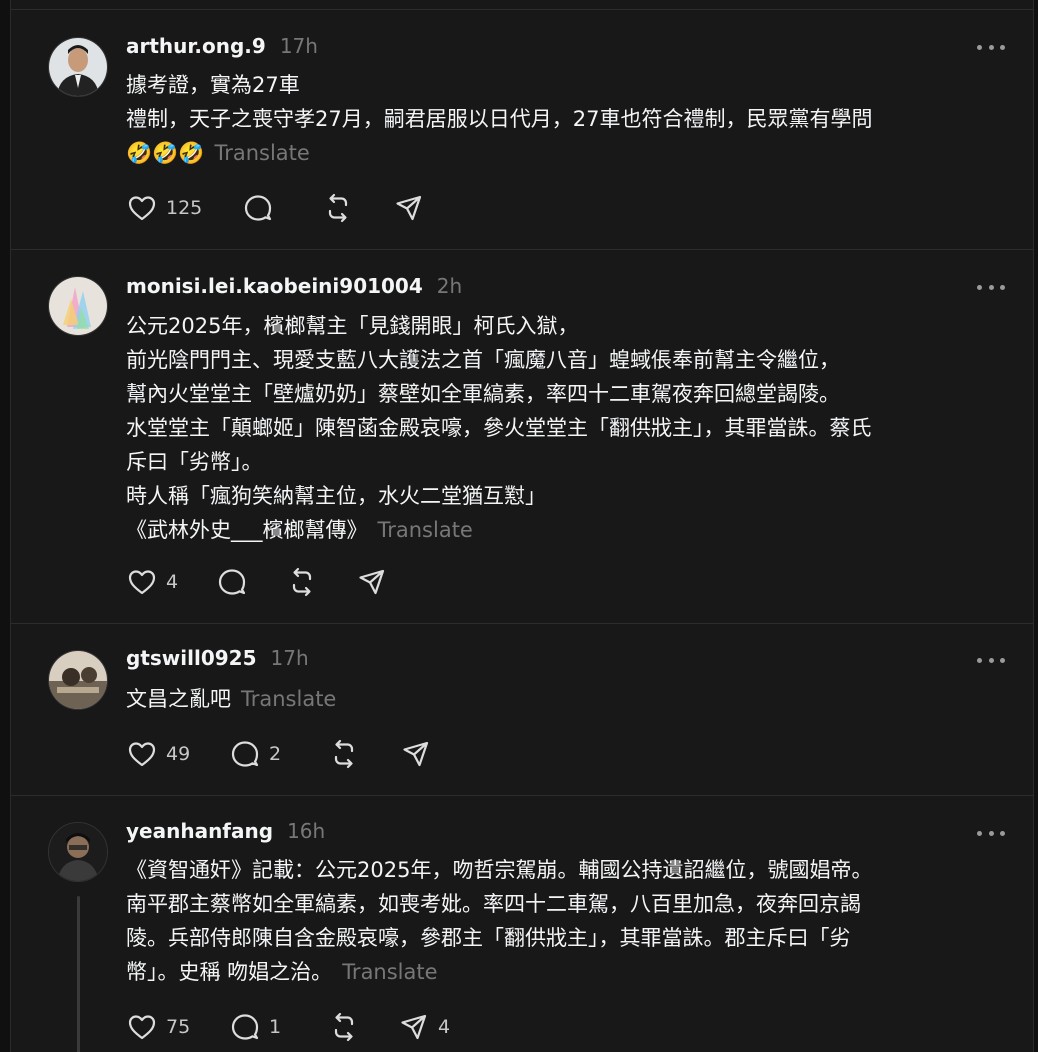  I want to click on like-count: 75, so click(178, 1027).